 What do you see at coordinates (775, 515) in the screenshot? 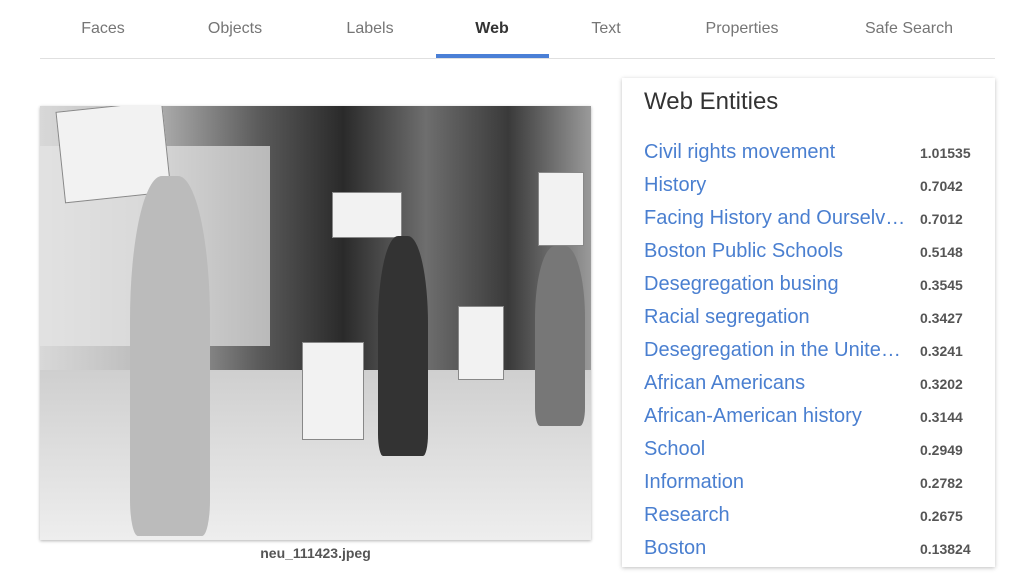
I see `web-entity-link: Research` at bounding box center [775, 515].